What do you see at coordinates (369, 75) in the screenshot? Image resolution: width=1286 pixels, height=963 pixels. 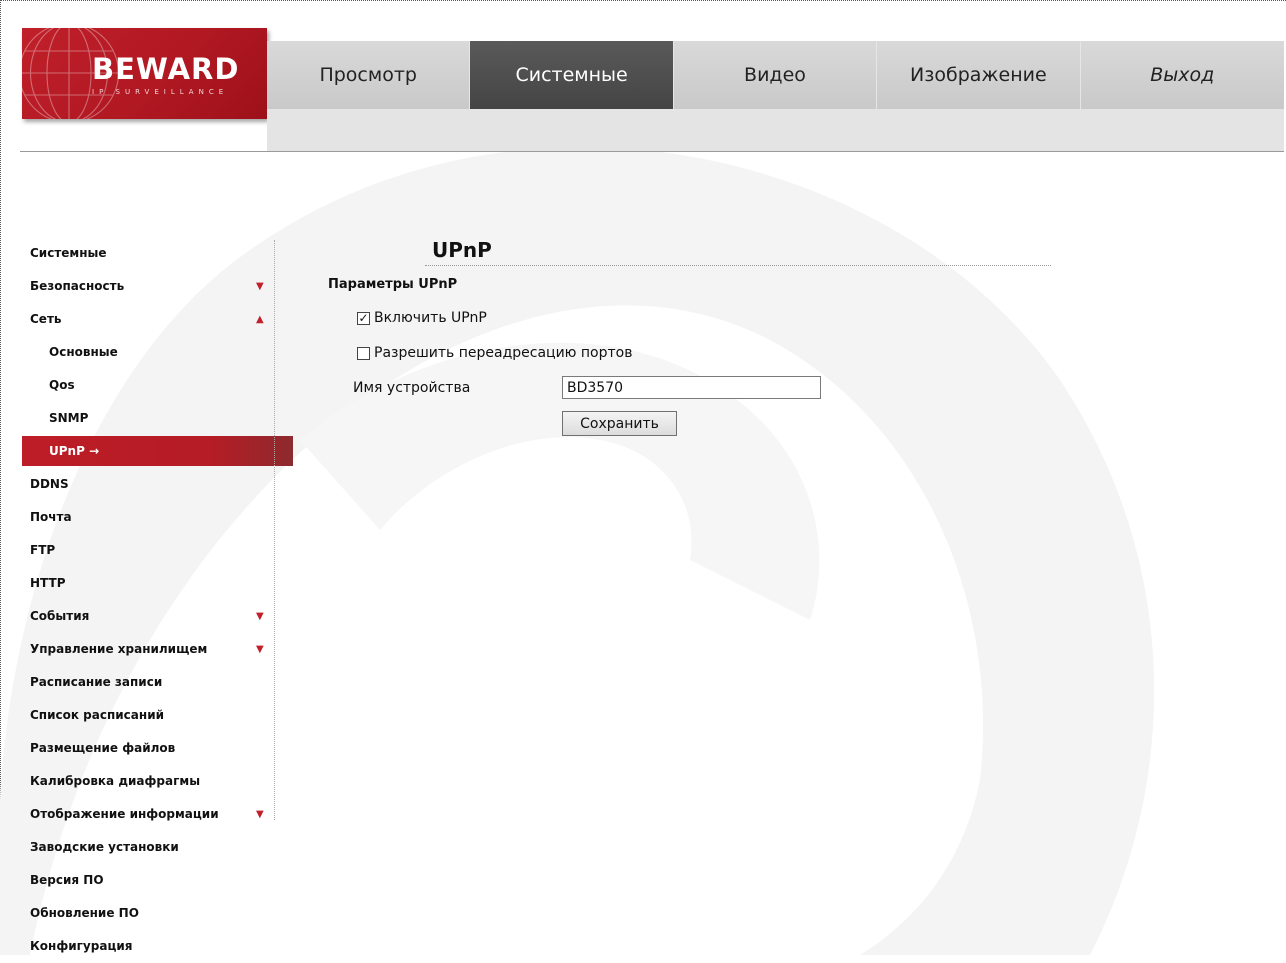 I see `nav-tab-view: Просмотр` at bounding box center [369, 75].